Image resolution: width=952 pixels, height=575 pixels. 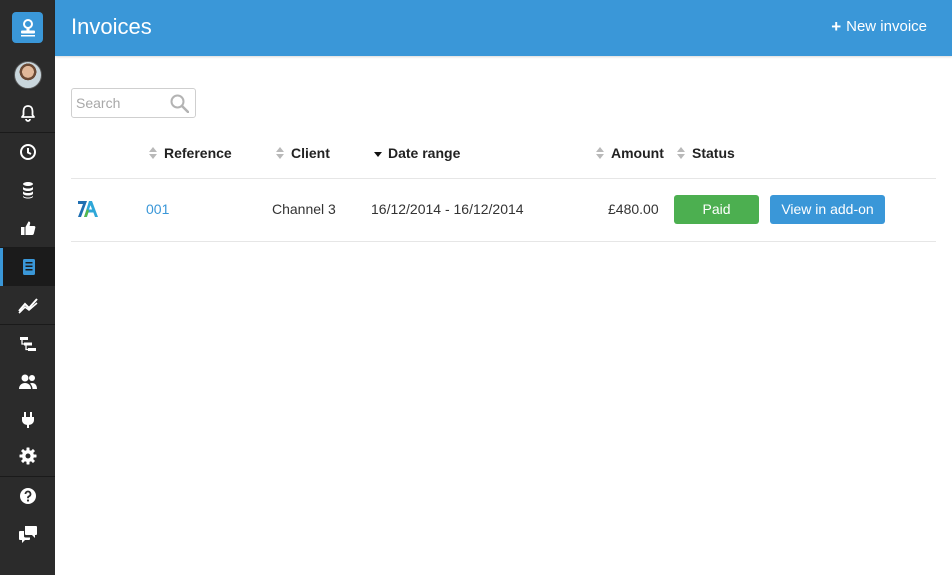 I want to click on users-icon, so click(x=27, y=381).